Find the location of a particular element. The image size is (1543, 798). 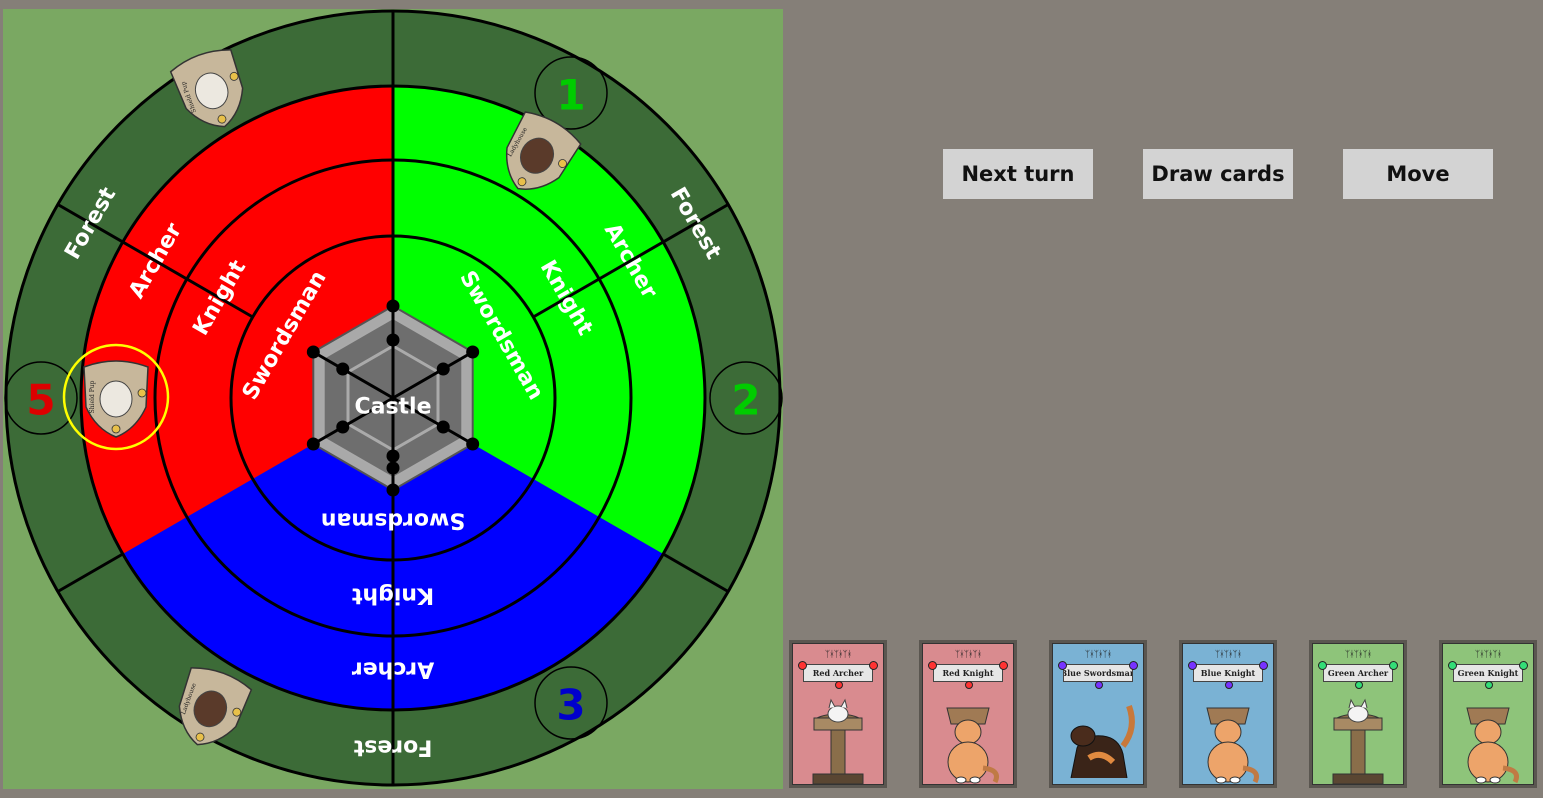

tortie-cat-icon is located at coordinates (1102, 741).